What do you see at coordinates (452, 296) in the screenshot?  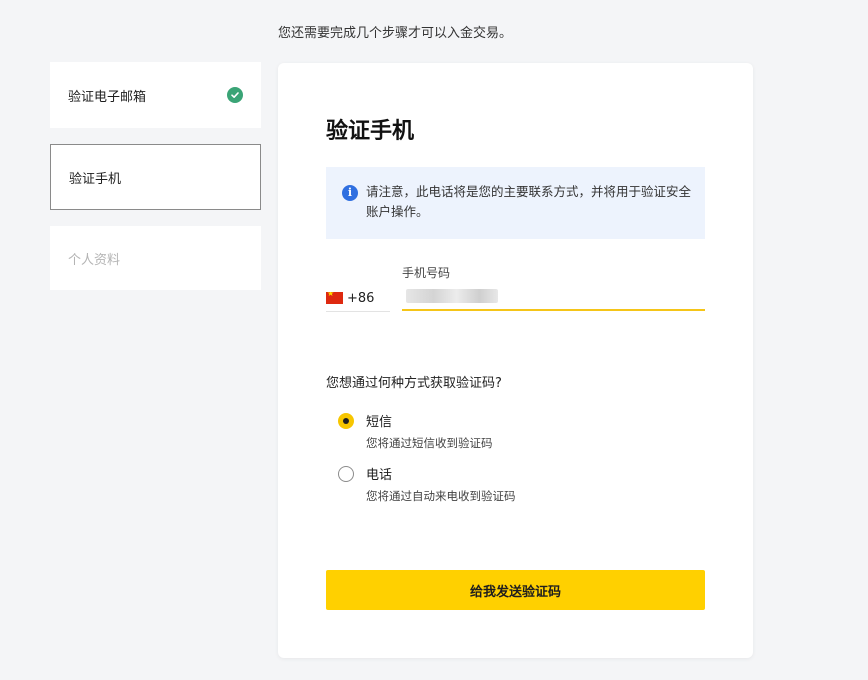 I see `redacted-phone-number` at bounding box center [452, 296].